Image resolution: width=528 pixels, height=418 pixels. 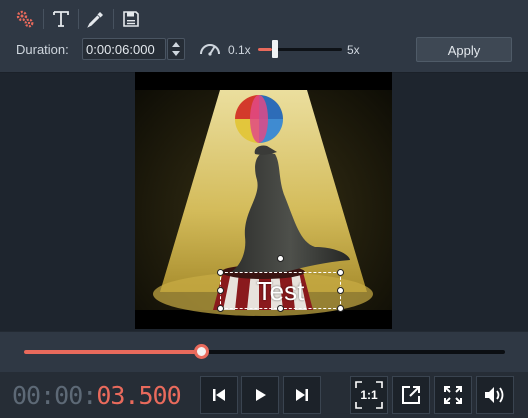 What do you see at coordinates (25, 19) in the screenshot?
I see `gears-icon` at bounding box center [25, 19].